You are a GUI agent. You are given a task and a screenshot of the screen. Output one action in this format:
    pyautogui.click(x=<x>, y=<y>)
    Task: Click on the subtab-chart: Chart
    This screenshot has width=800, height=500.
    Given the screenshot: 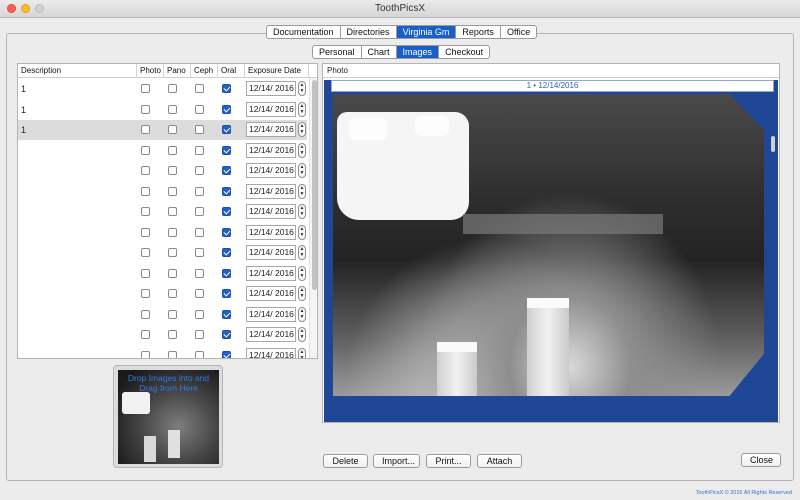 What is the action you would take?
    pyautogui.click(x=379, y=52)
    